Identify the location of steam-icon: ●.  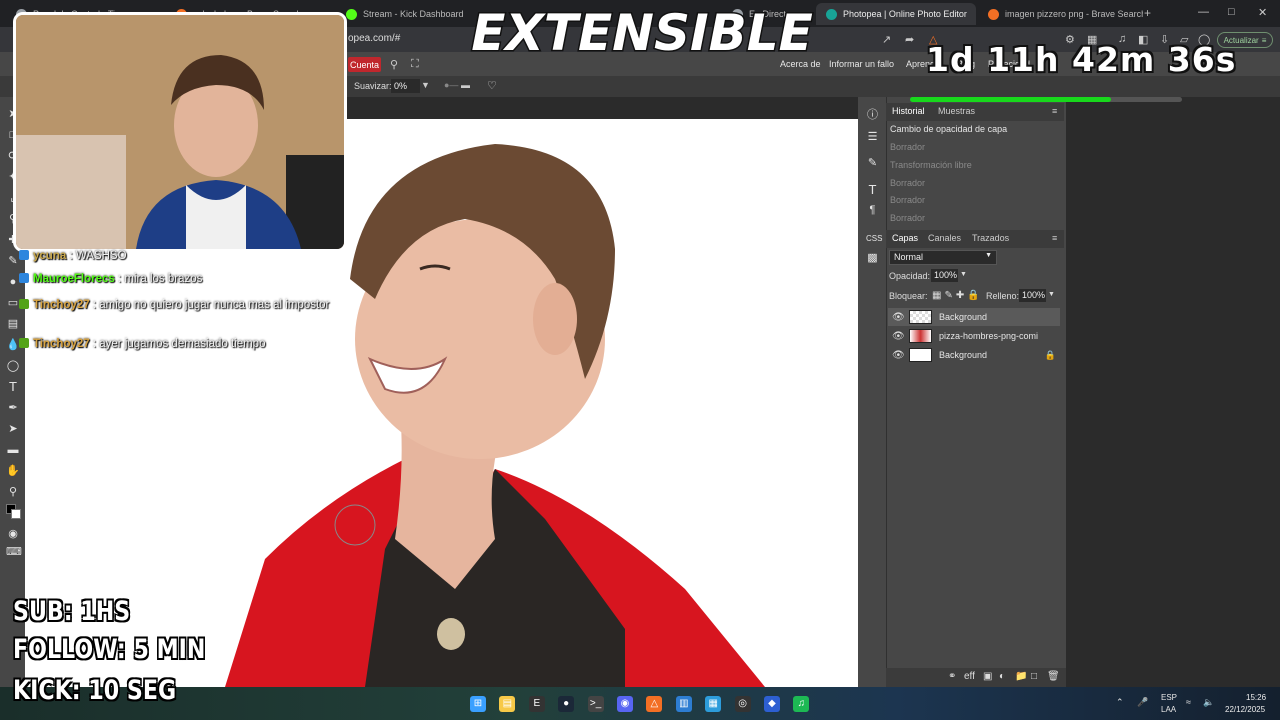
(566, 704).